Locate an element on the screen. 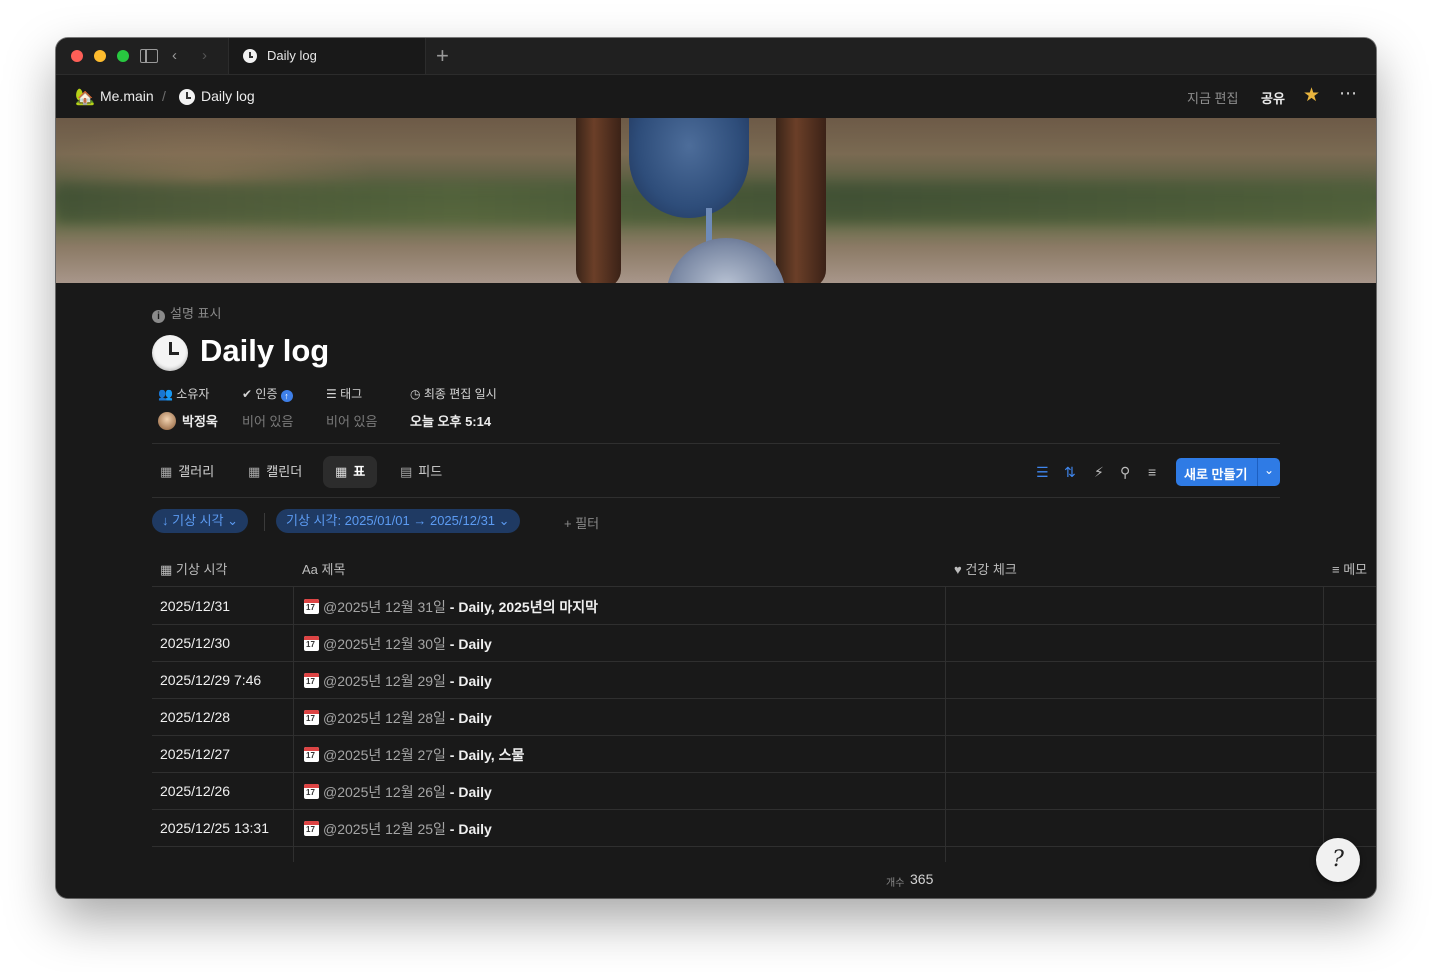 The width and height of the screenshot is (1432, 972). table-row: 2025/12/25 13:31 @2025년 12월 25일 - Daily is located at coordinates (764, 828).